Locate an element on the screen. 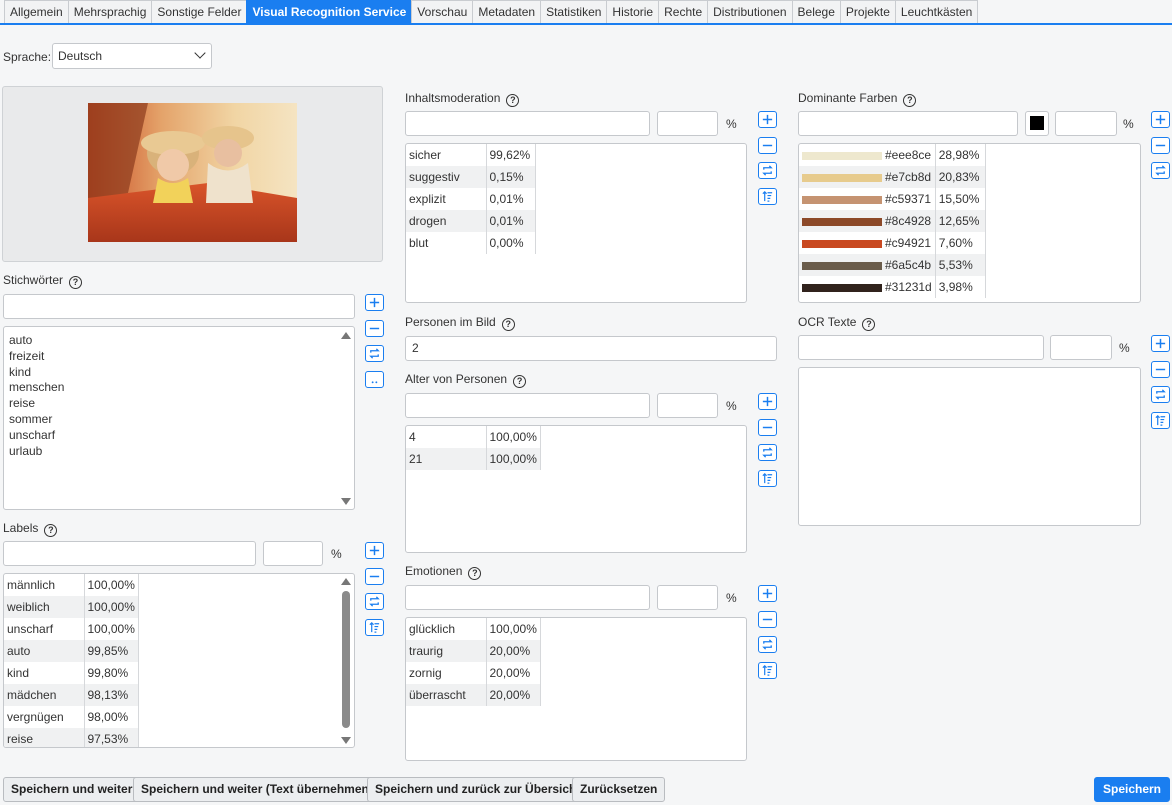  scrollbar-thumb is located at coordinates (346, 659).